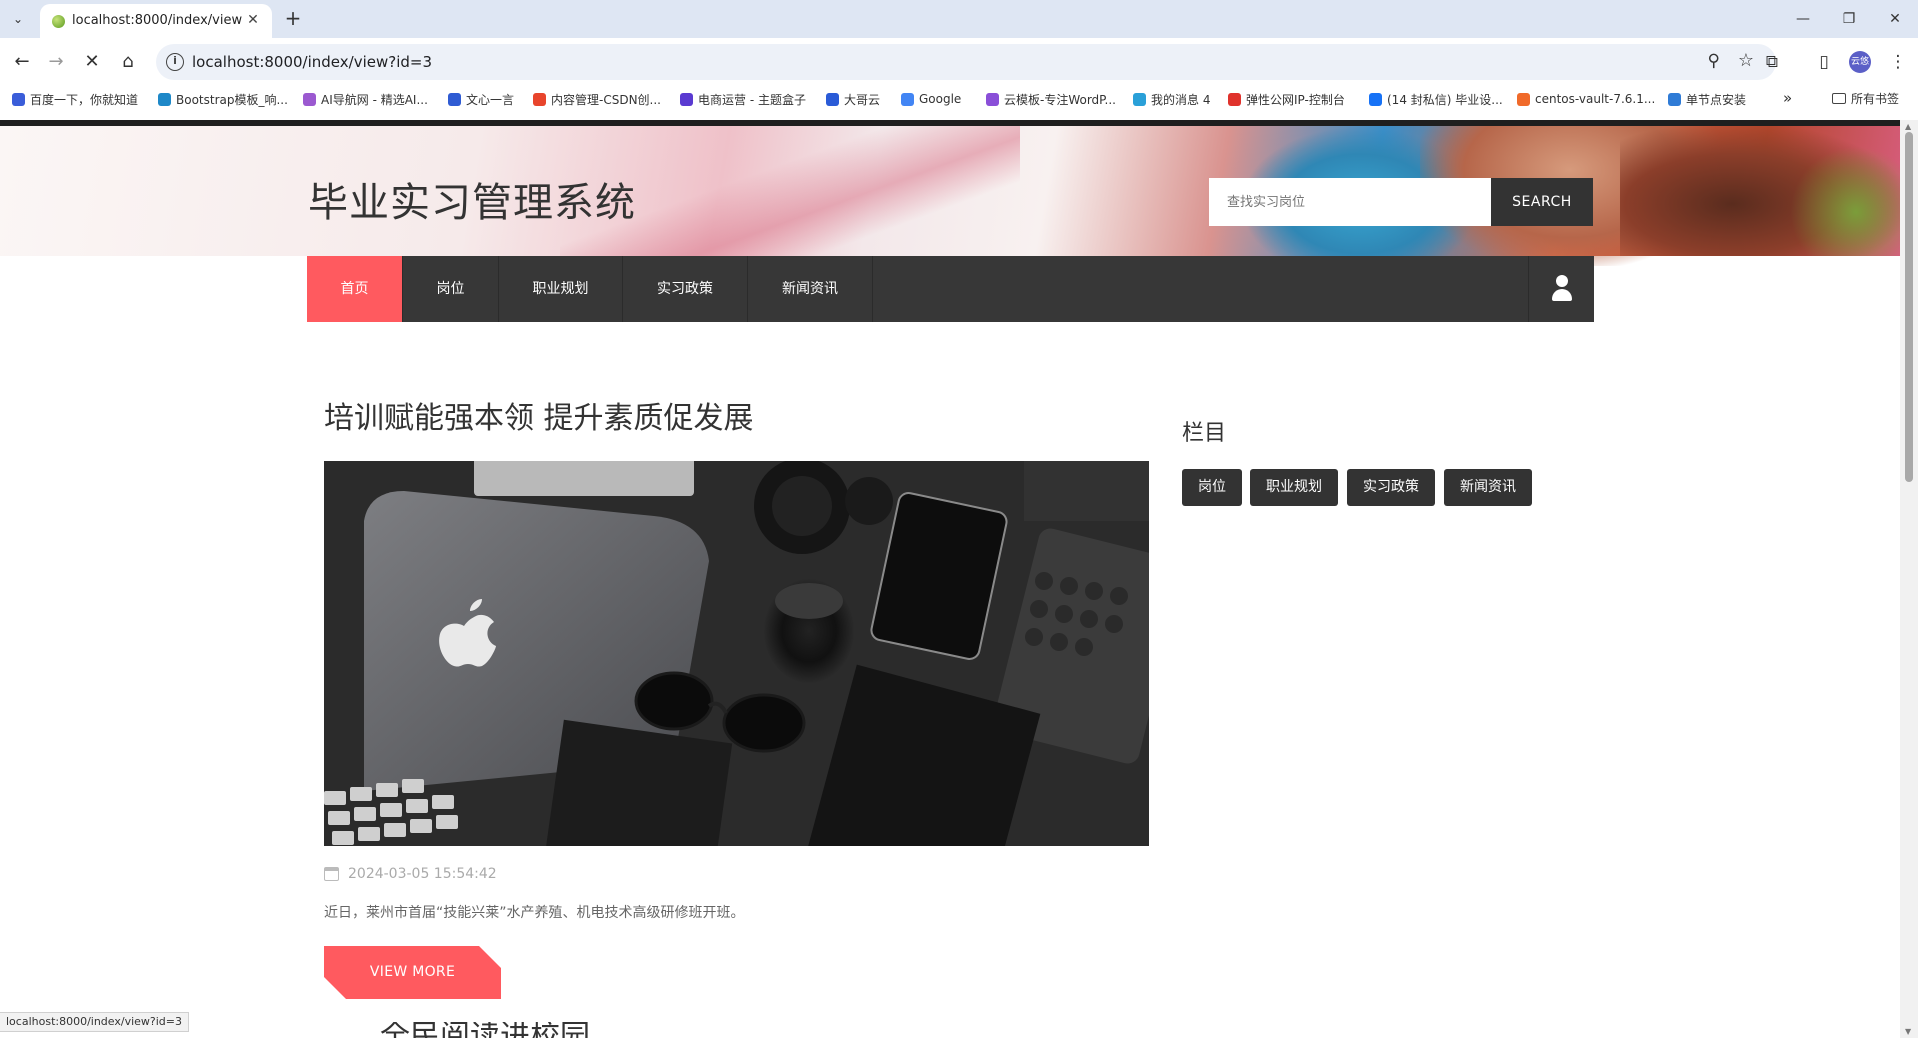  Describe the element at coordinates (1204, 433) in the screenshot. I see `sidebar-title: 栏目` at that location.